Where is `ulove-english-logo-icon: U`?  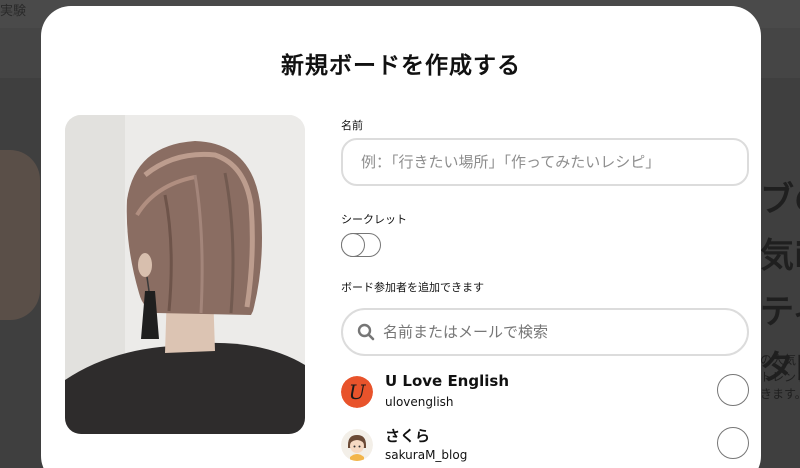
ulove-english-logo-icon: U is located at coordinates (357, 392).